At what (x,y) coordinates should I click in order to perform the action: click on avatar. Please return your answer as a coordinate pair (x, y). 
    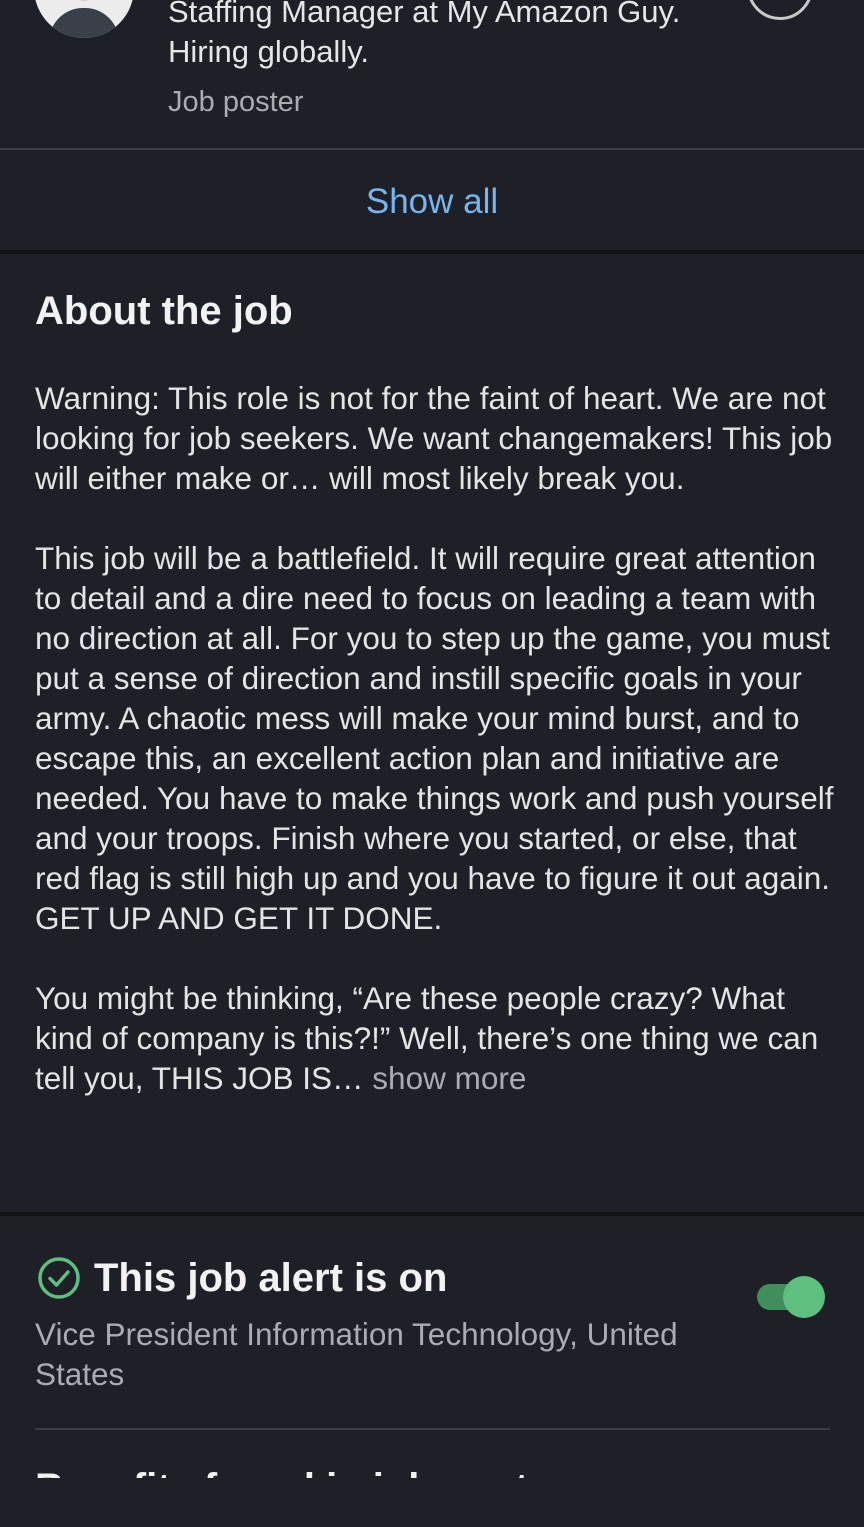
    Looking at the image, I should click on (84, 19).